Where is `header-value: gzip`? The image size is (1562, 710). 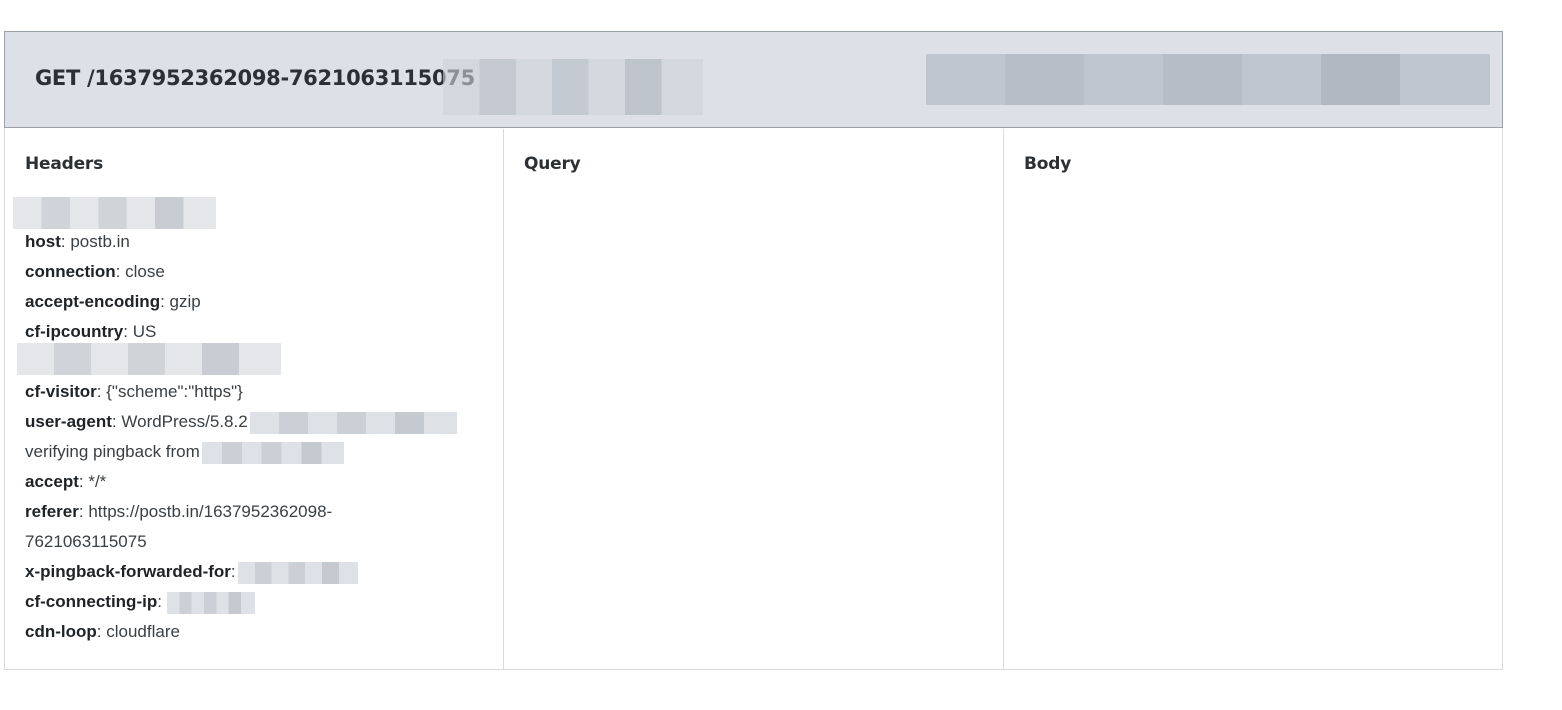
header-value: gzip is located at coordinates (185, 301).